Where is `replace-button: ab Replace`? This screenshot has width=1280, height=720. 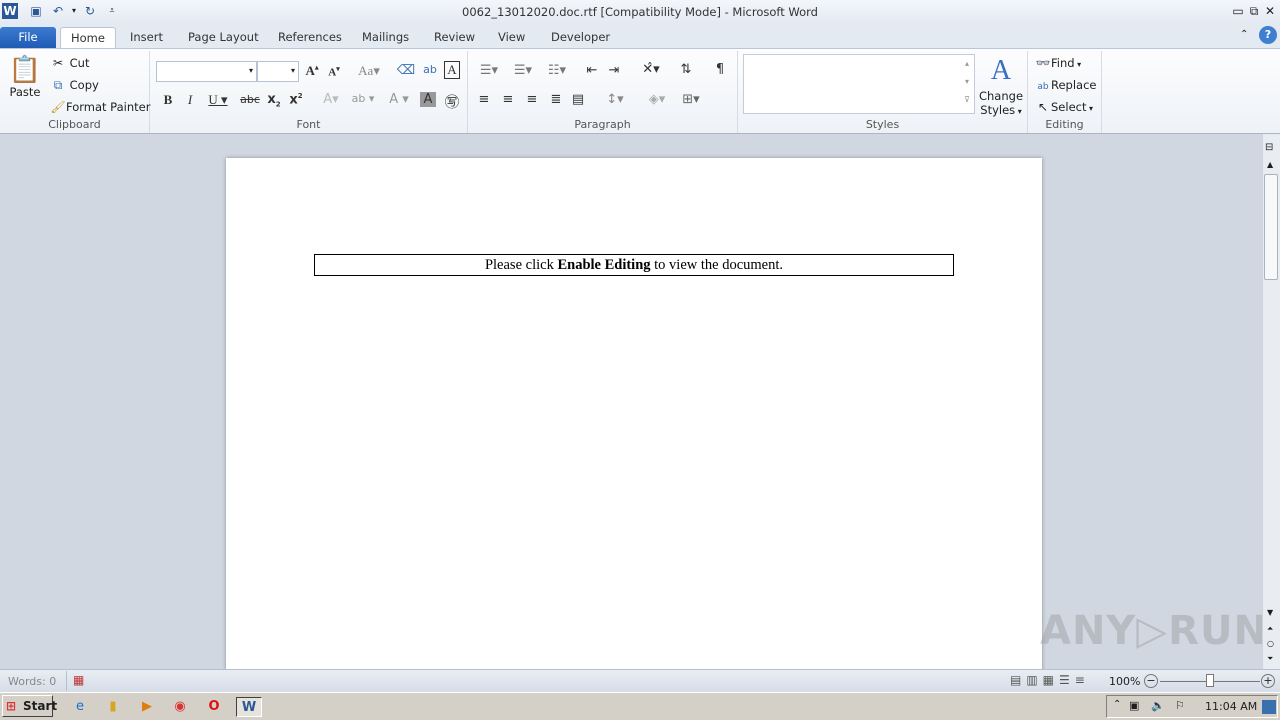 replace-button: ab Replace is located at coordinates (1065, 85).